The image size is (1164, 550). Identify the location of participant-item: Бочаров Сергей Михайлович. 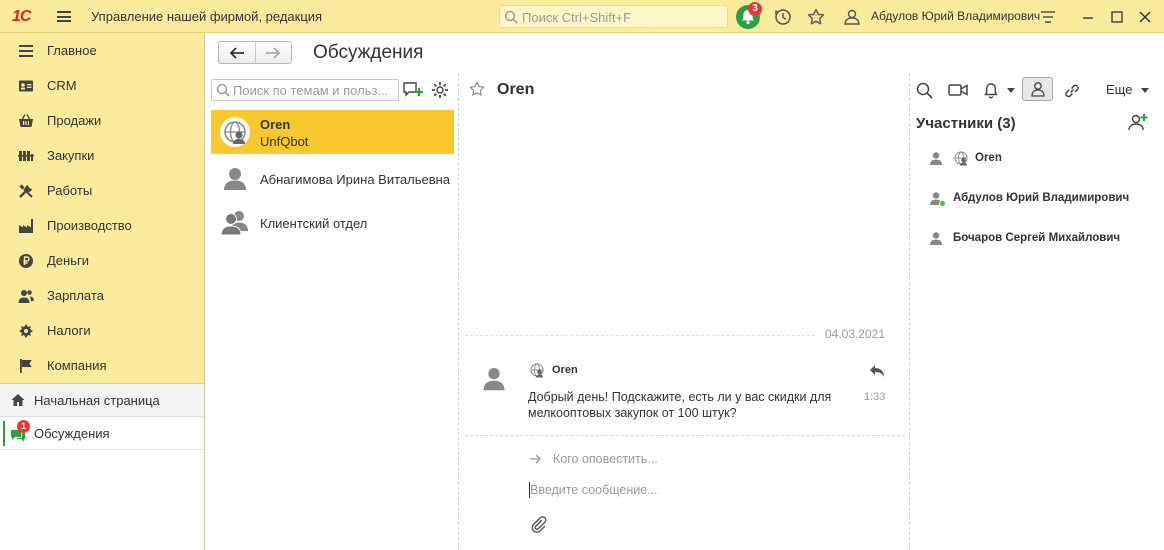
(1043, 239).